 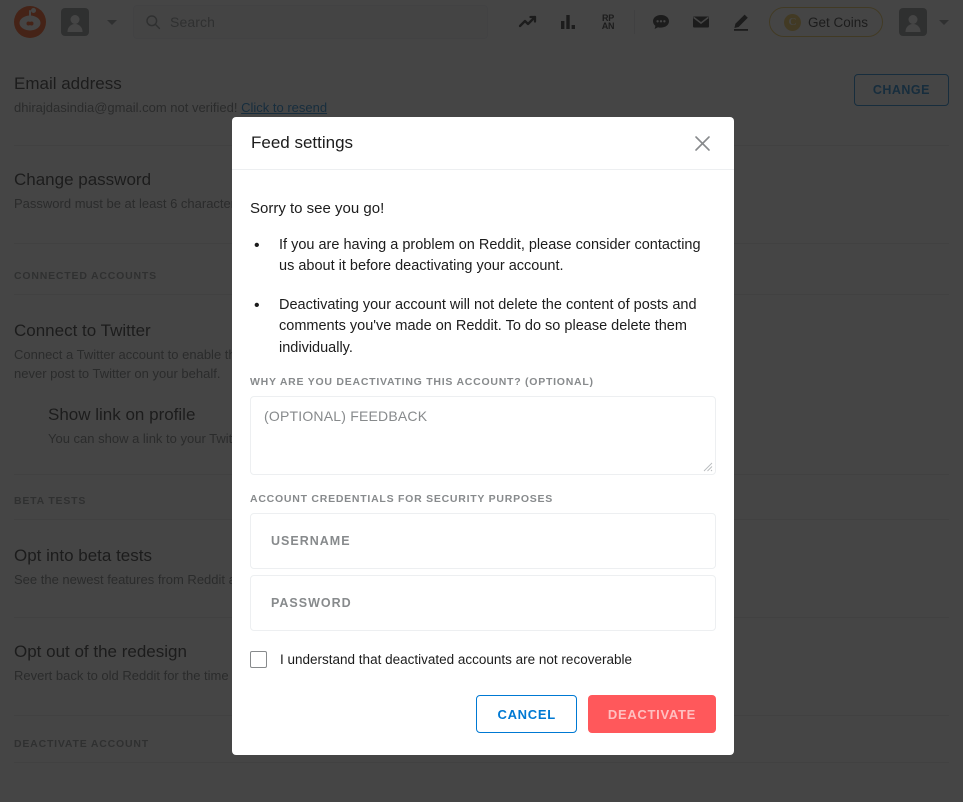 I want to click on password-placeholder-text: PASSWORD, so click(x=311, y=603).